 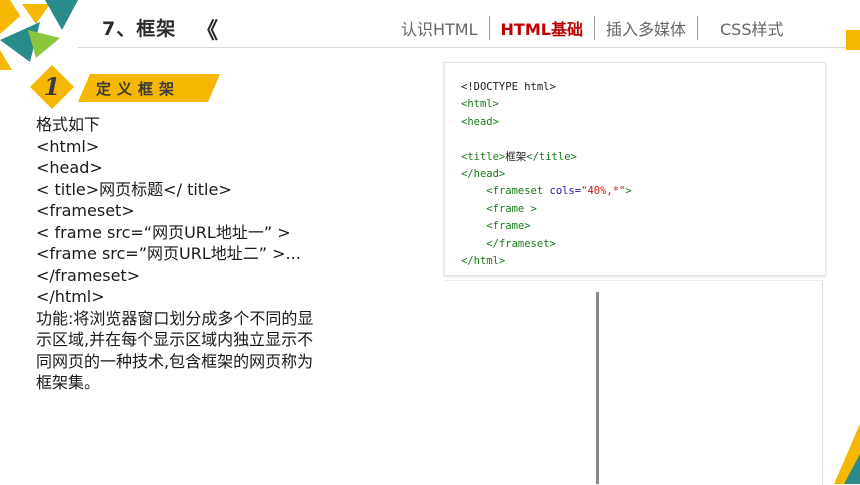 What do you see at coordinates (603, 191) in the screenshot?
I see `code-frameset-value: "40%,*"` at bounding box center [603, 191].